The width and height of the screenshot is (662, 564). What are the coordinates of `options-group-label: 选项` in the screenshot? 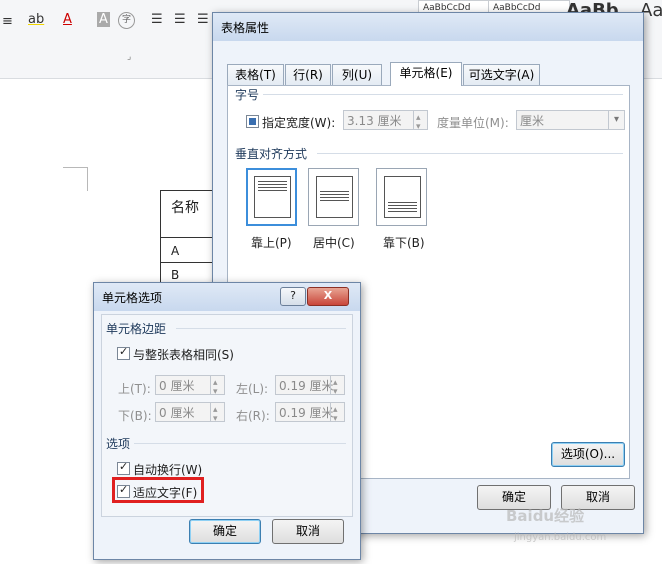 It's located at (118, 444).